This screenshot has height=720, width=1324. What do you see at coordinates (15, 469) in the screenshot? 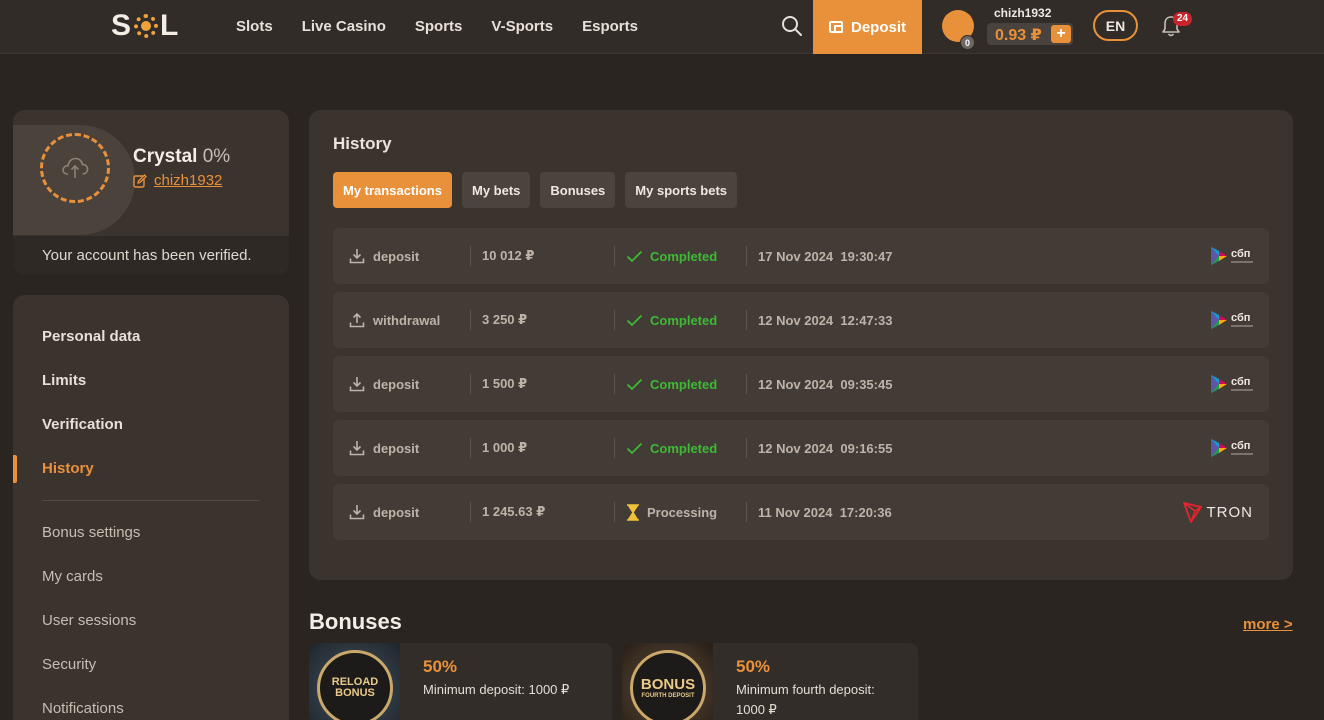
I see `sidebar-active-indicator` at bounding box center [15, 469].